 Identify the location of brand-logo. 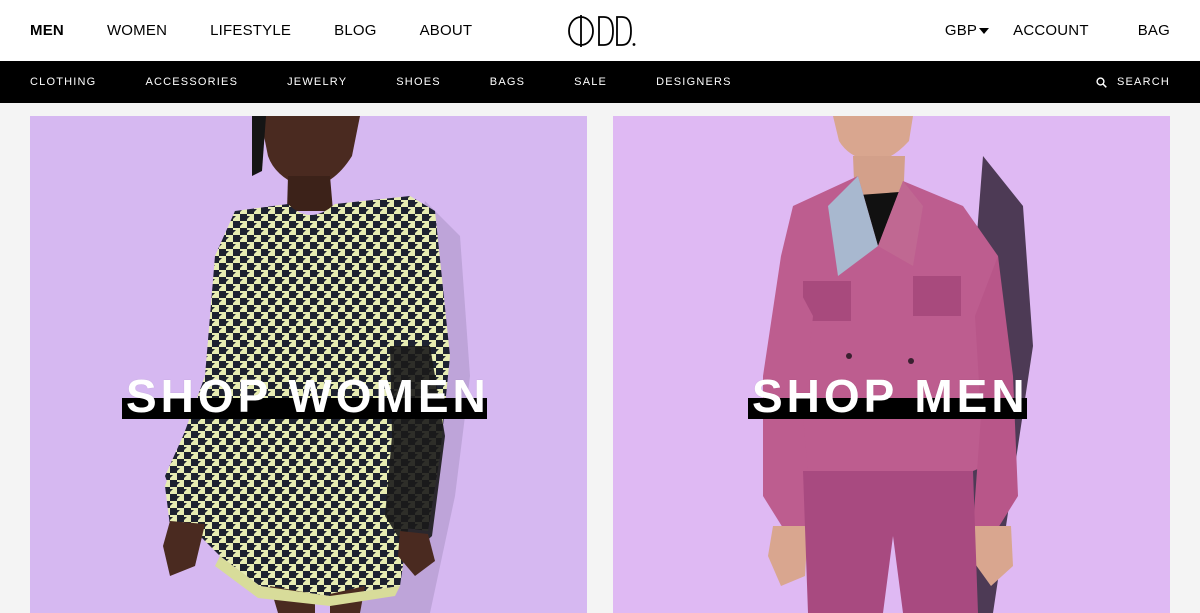
(601, 31).